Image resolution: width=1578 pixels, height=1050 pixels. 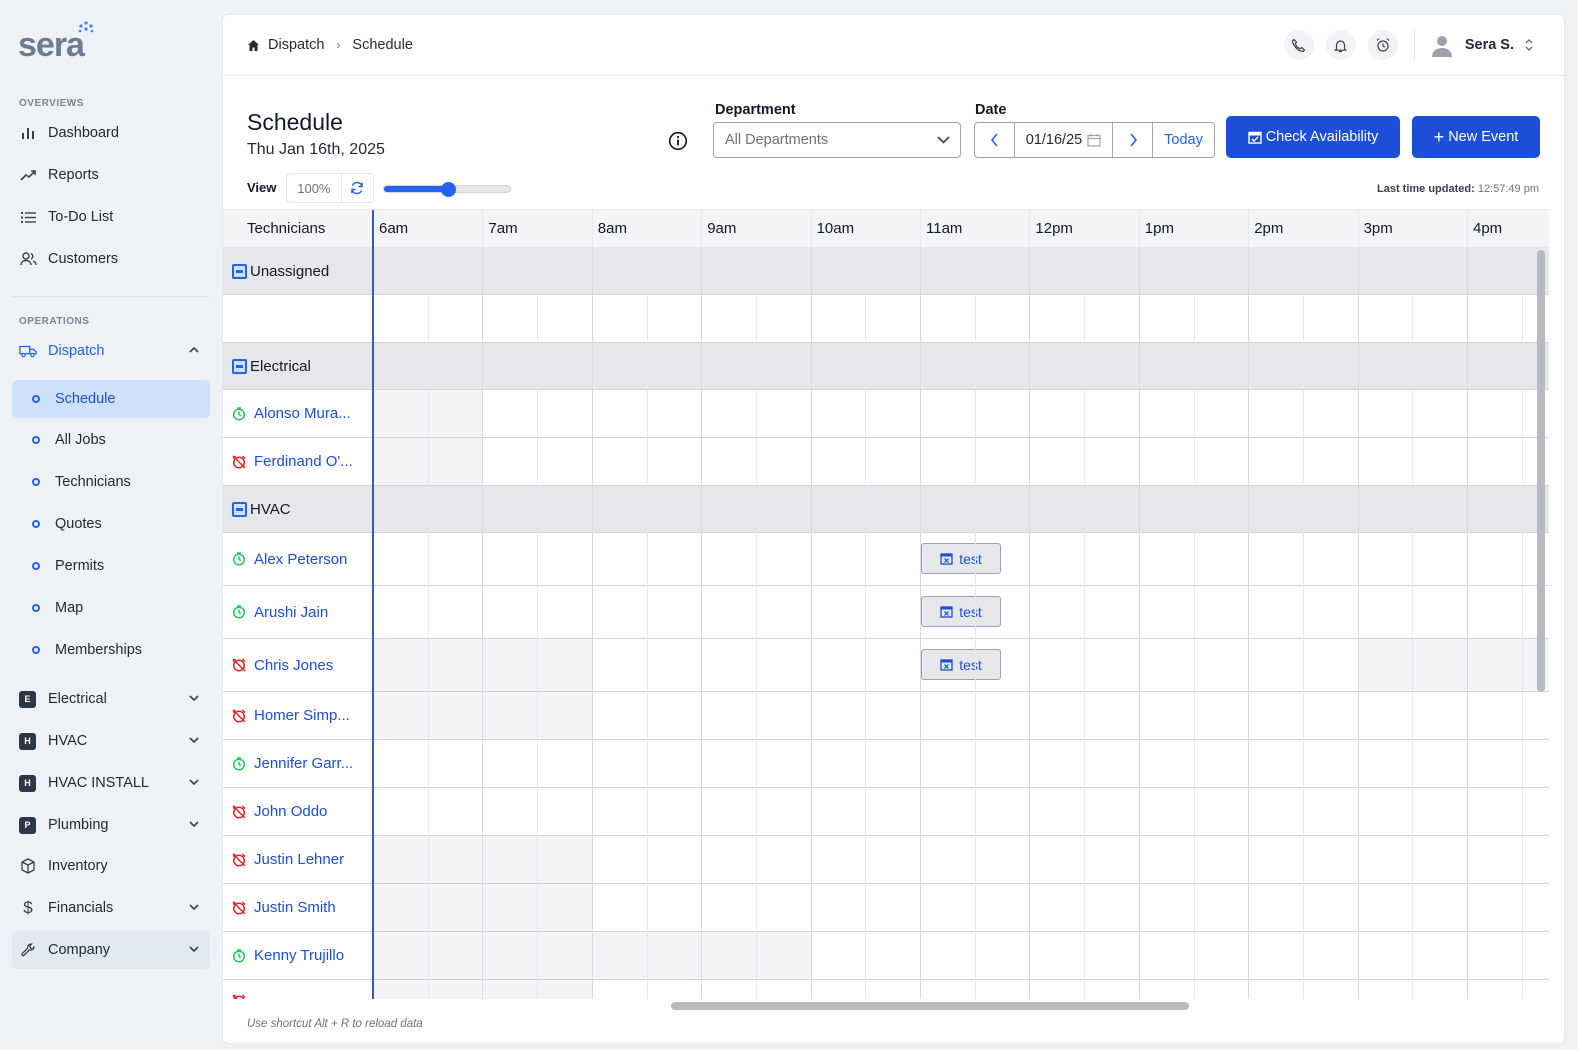 What do you see at coordinates (111, 440) in the screenshot?
I see `sidebar-item-all-jobs: All Jobs` at bounding box center [111, 440].